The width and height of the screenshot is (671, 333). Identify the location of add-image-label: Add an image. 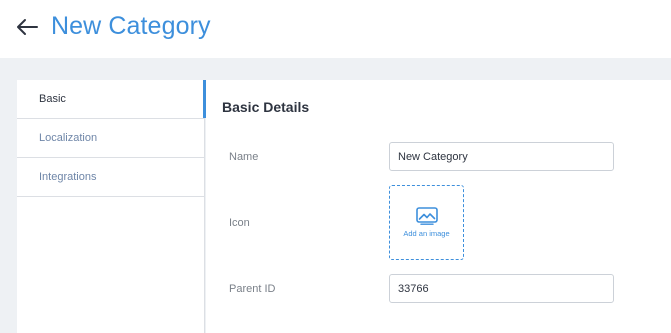
(426, 233).